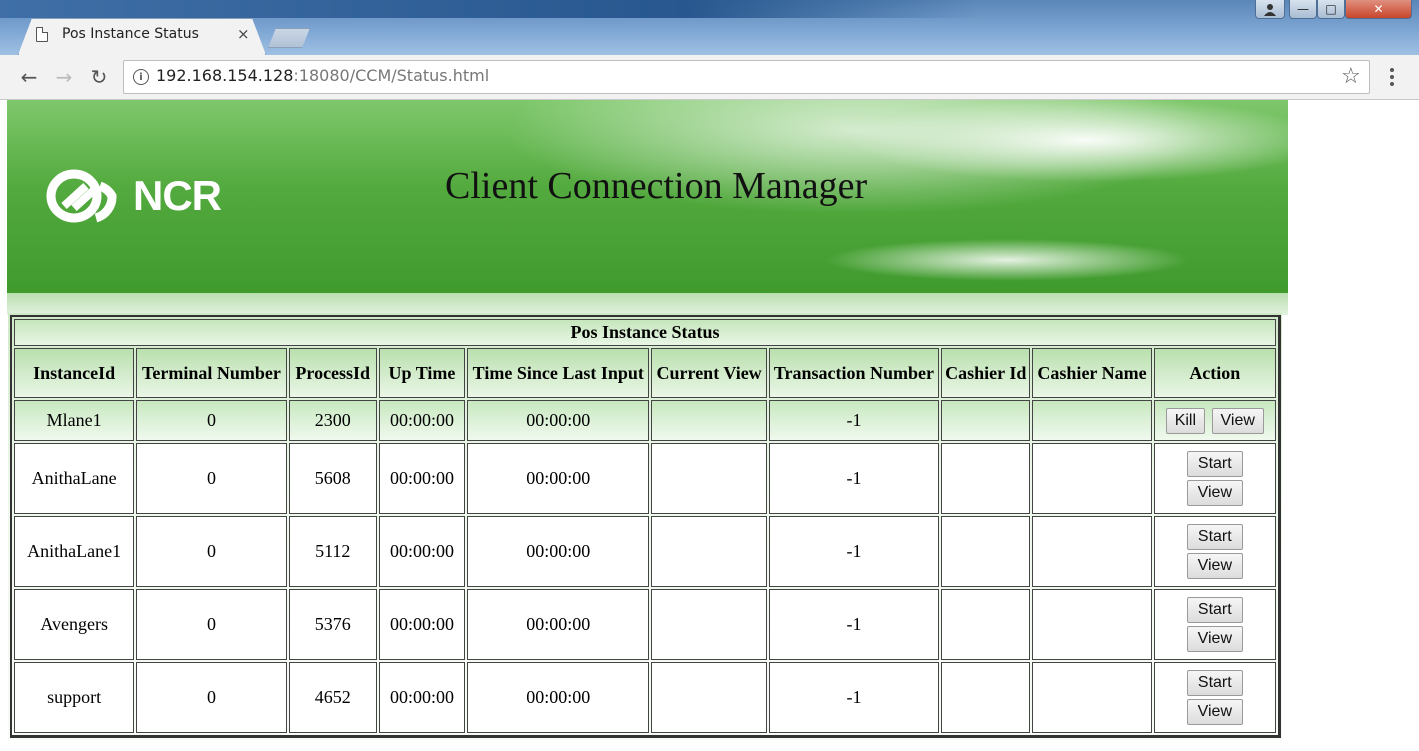 The width and height of the screenshot is (1419, 751). What do you see at coordinates (1331, 9) in the screenshot?
I see `maximize-button: □` at bounding box center [1331, 9].